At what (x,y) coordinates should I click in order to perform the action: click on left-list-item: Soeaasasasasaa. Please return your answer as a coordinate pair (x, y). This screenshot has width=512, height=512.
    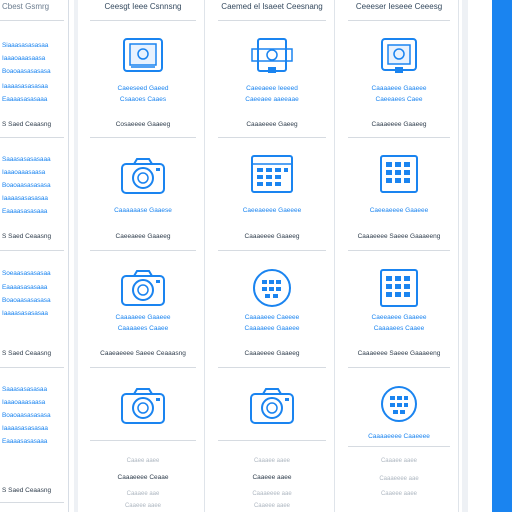
    Looking at the image, I should click on (26, 273).